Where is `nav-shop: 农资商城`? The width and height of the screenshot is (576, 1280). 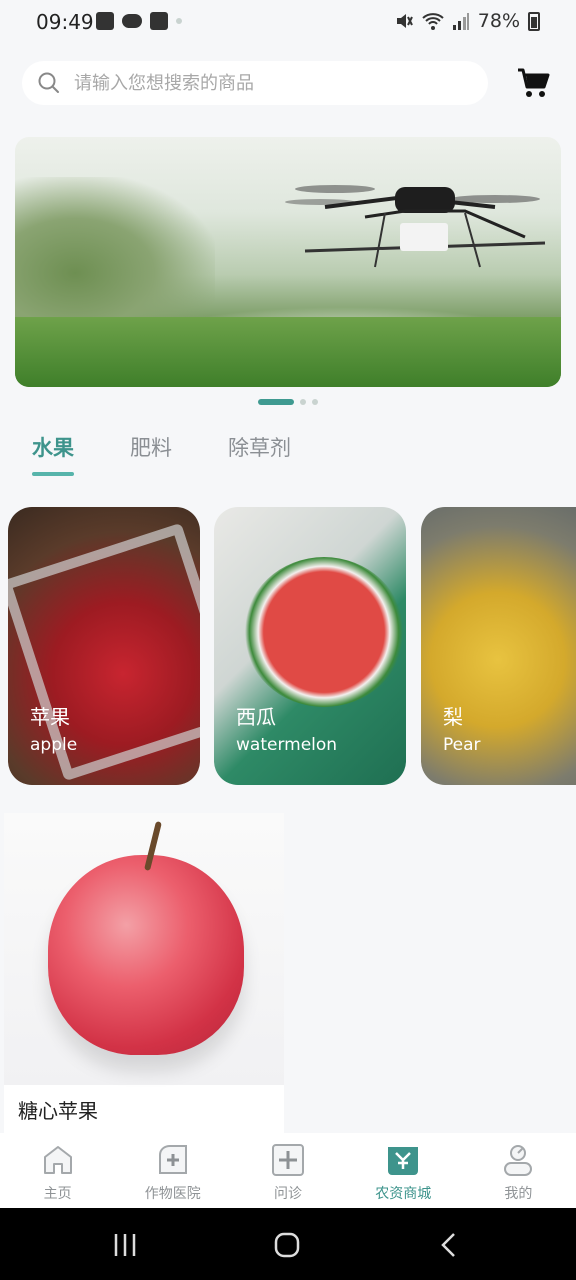 nav-shop: 农资商城 is located at coordinates (403, 1170).